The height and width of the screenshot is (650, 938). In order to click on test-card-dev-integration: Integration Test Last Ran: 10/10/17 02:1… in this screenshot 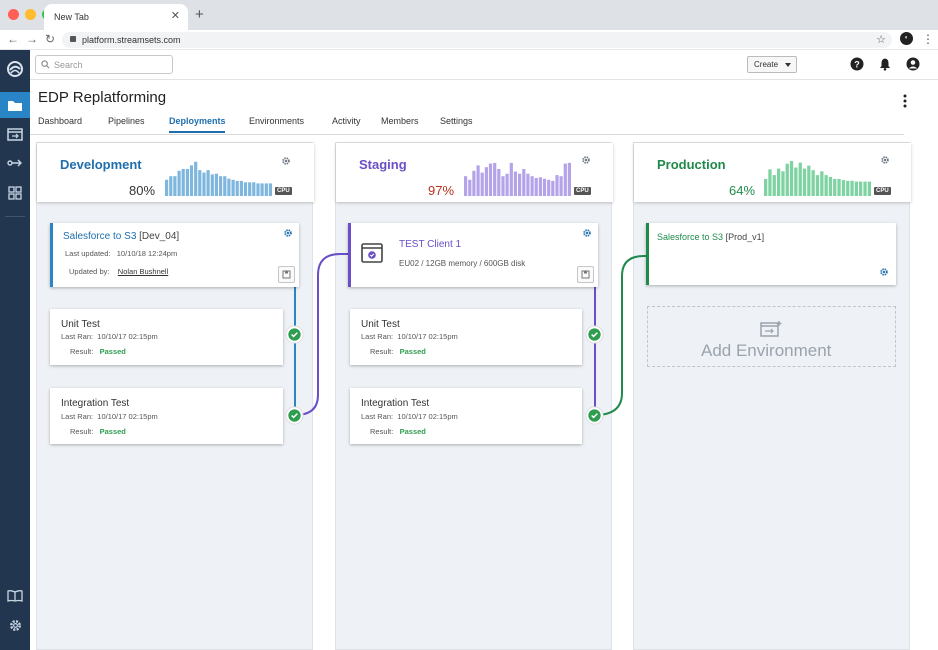, I will do `click(166, 416)`.